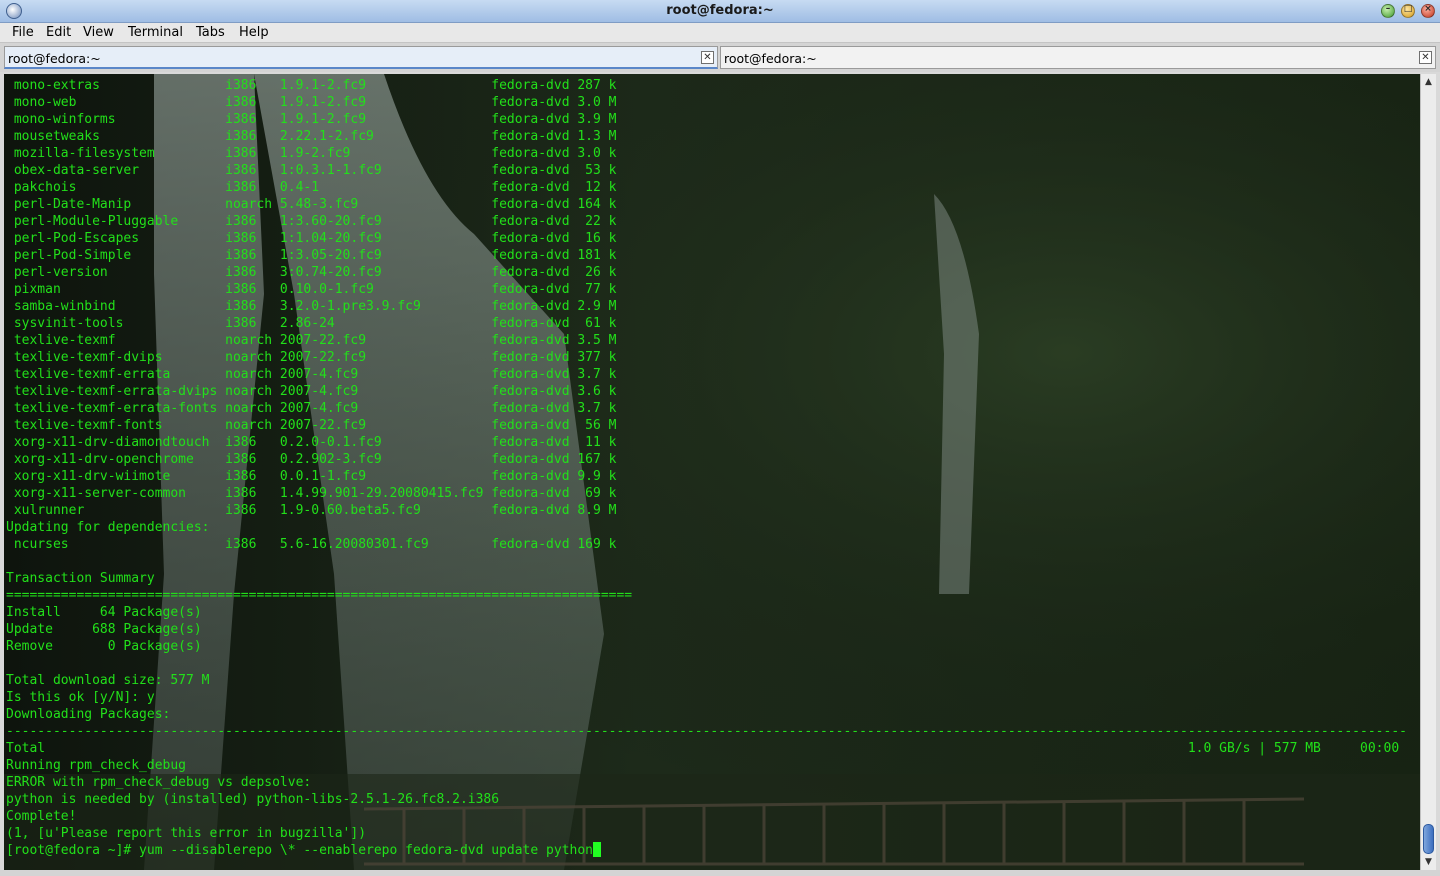 The image size is (1440, 876). Describe the element at coordinates (706, 646) in the screenshot. I see `terminal-line: Remove 0 Package(s)` at that location.